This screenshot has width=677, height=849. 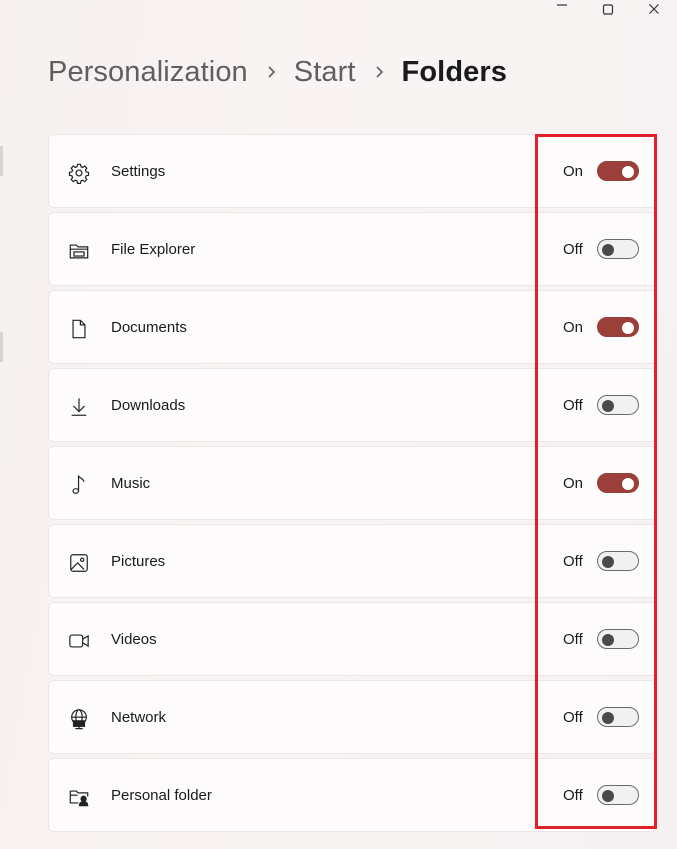 I want to click on folder-label: Personal folder, so click(x=161, y=795).